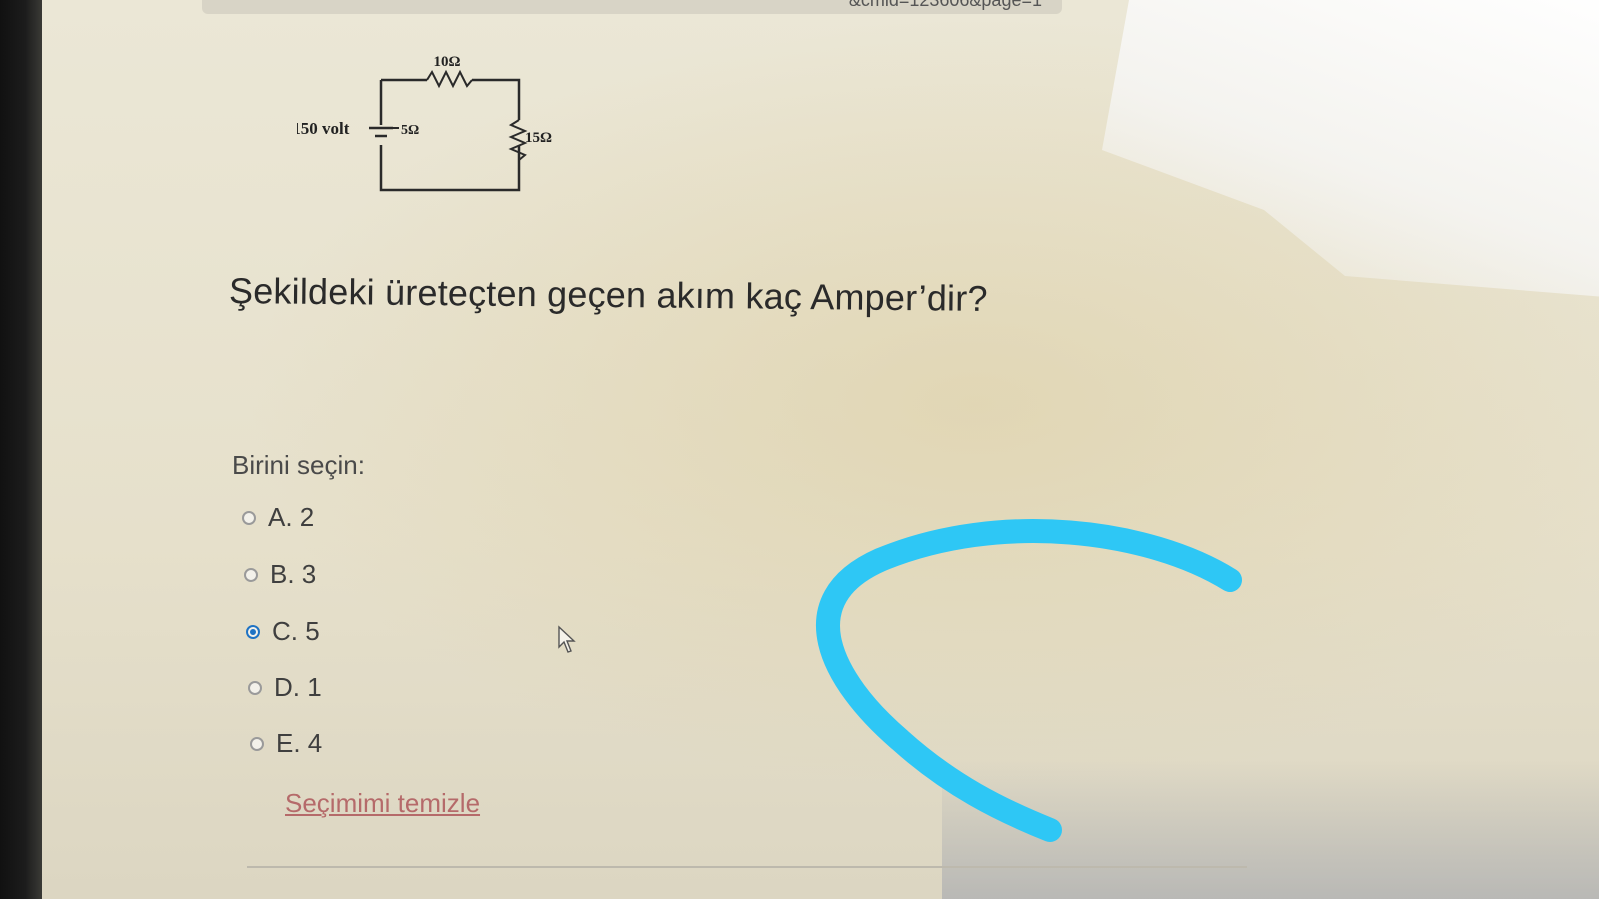 This screenshot has height=899, width=1599. Describe the element at coordinates (299, 743) in the screenshot. I see `option-label: E. 4` at that location.